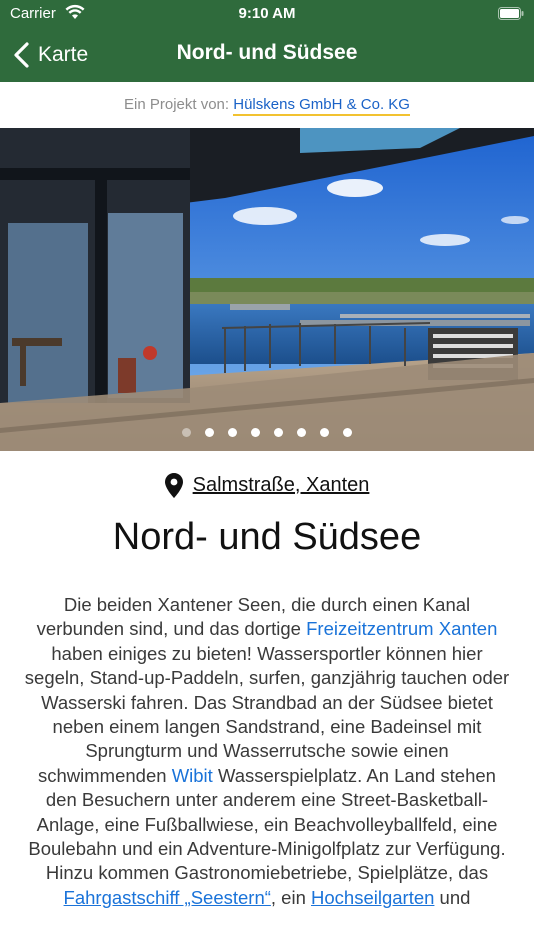  What do you see at coordinates (267, 537) in the screenshot?
I see `page-title: Nord- und Südsee` at bounding box center [267, 537].